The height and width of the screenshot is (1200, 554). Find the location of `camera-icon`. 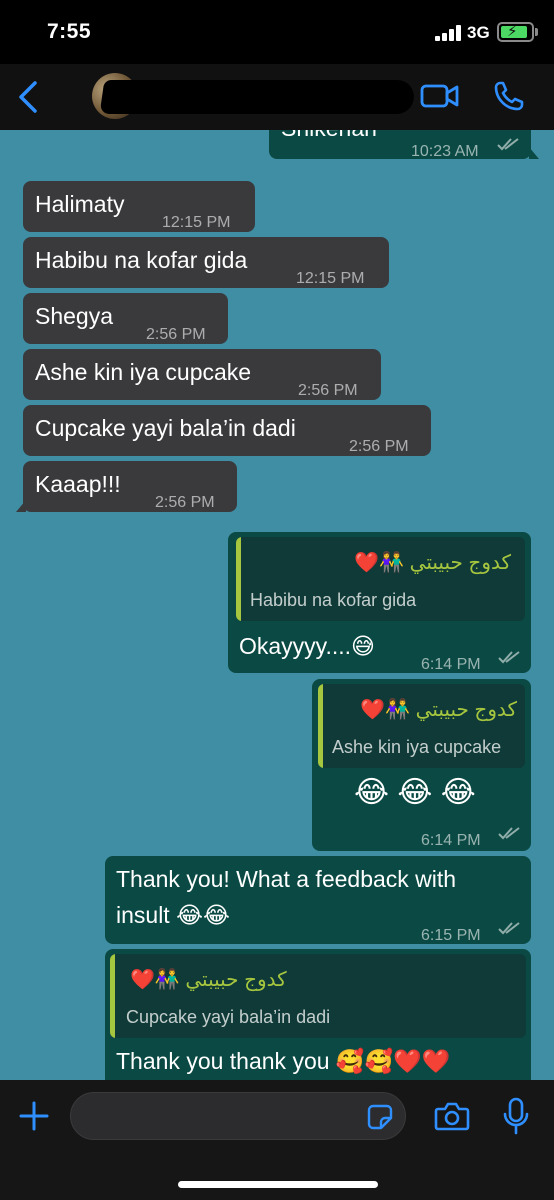

camera-icon is located at coordinates (452, 1116).